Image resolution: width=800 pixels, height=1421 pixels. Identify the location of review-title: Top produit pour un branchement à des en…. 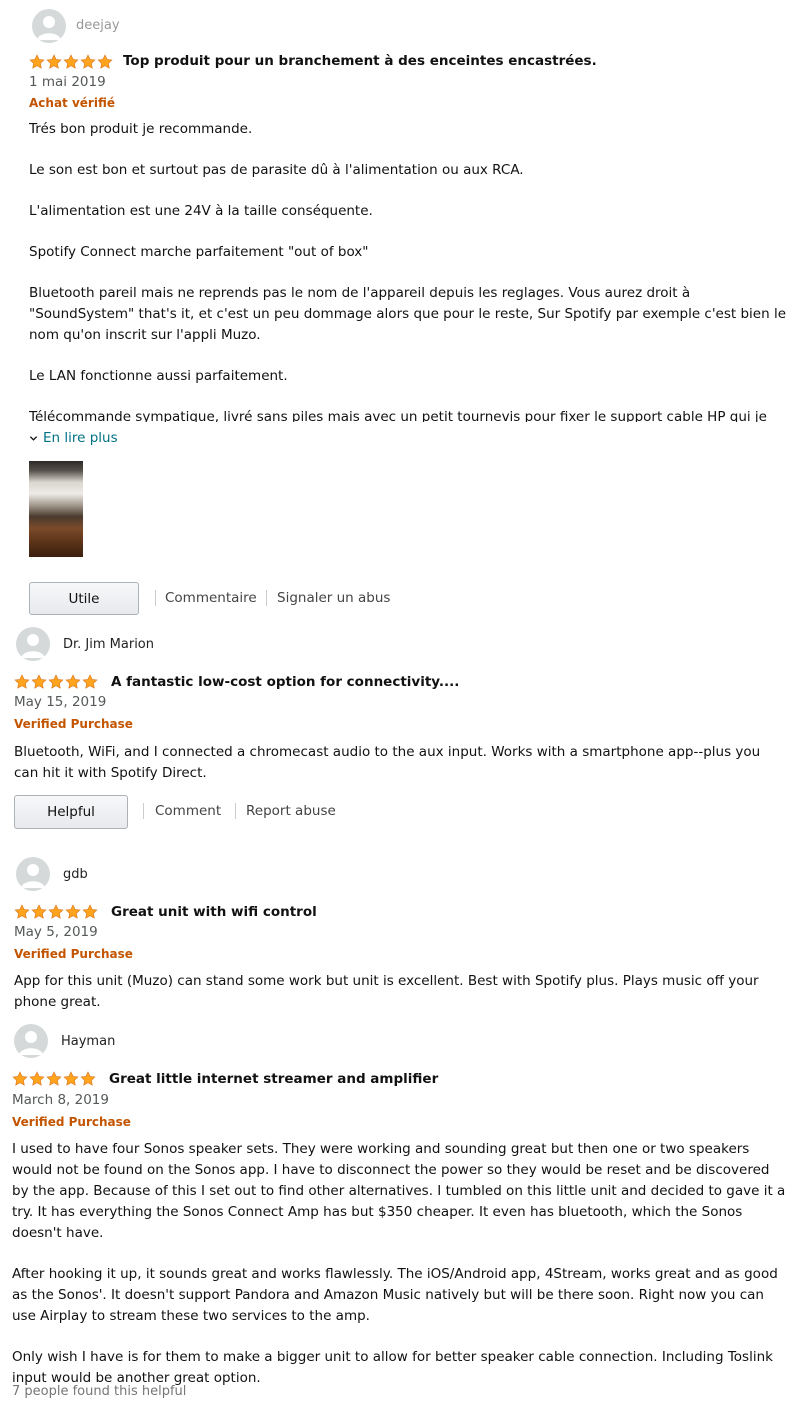
(360, 61).